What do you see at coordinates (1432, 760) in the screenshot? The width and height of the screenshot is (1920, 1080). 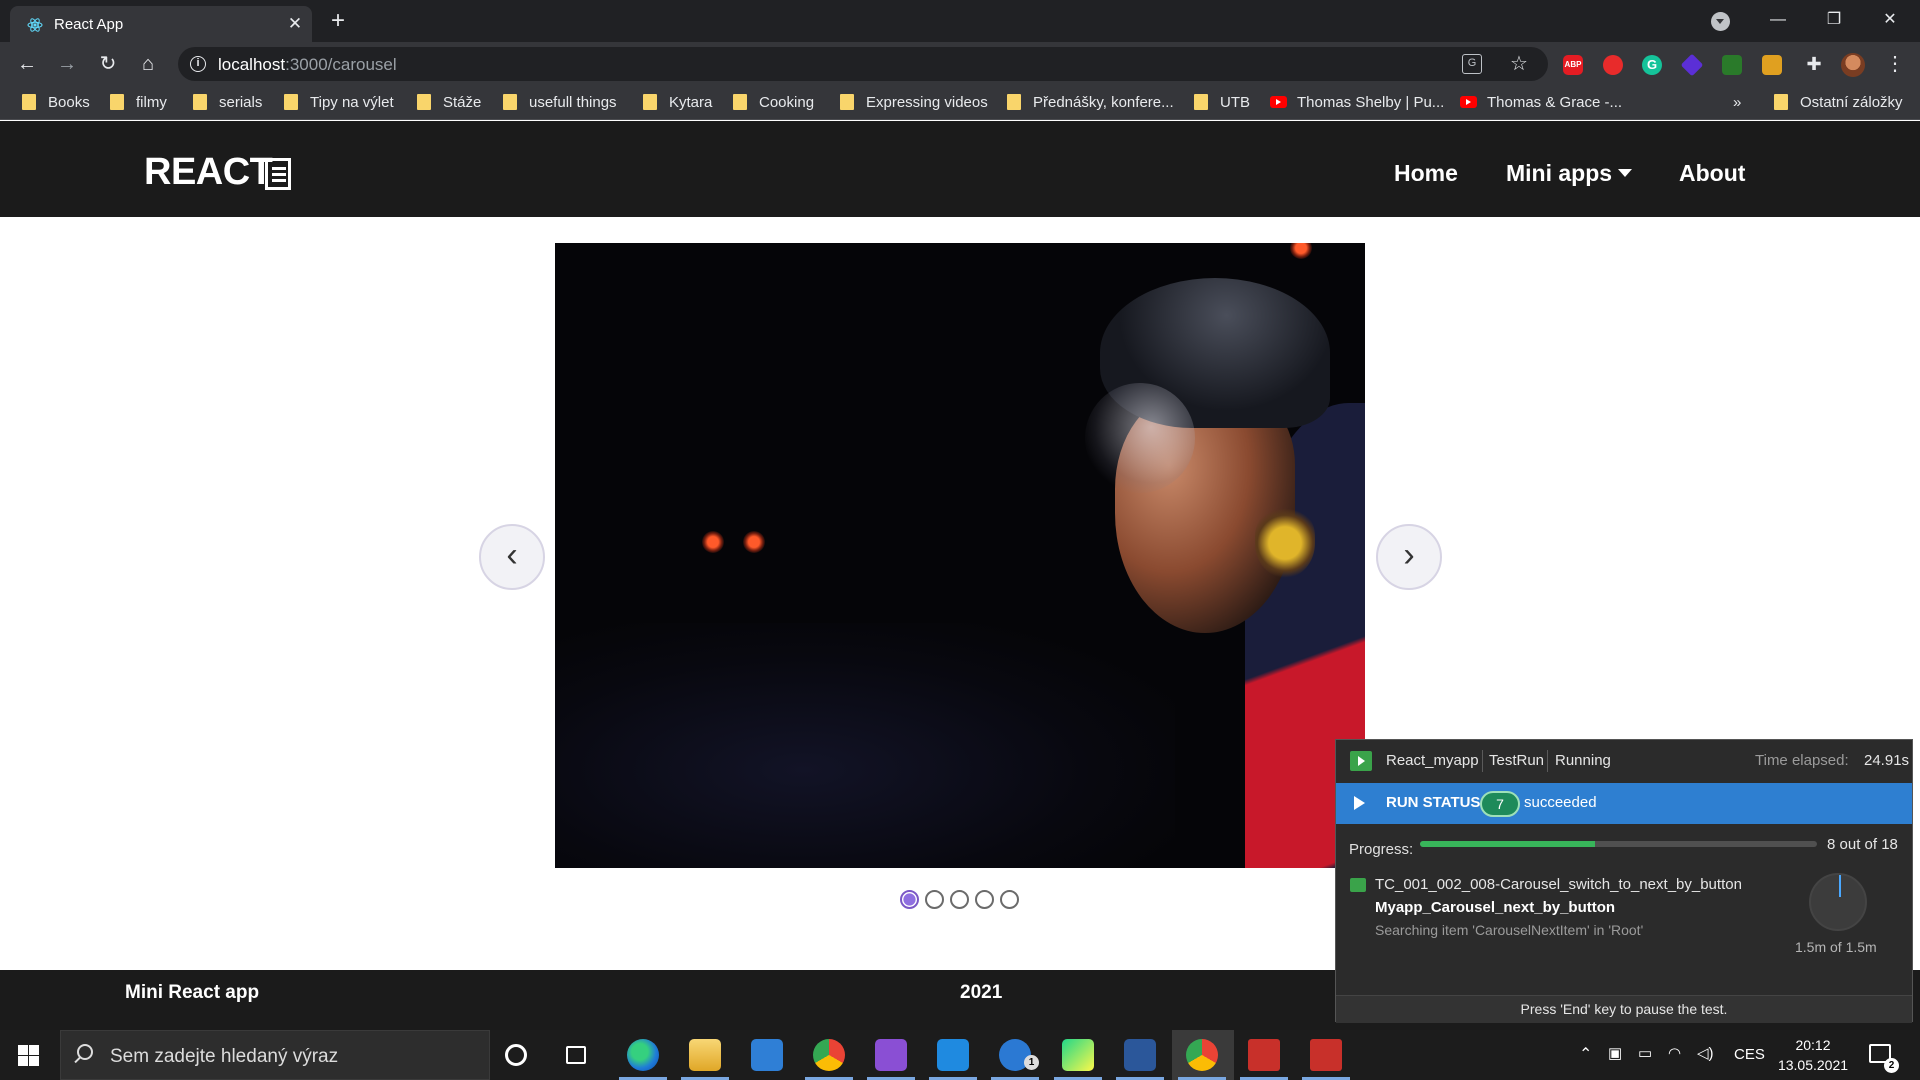 I see `project-name: React_myapp` at bounding box center [1432, 760].